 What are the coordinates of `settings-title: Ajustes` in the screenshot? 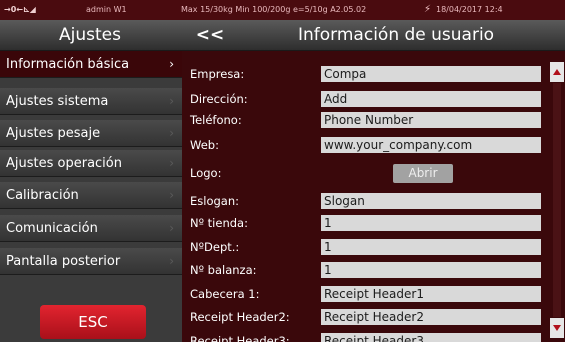 It's located at (90, 35).